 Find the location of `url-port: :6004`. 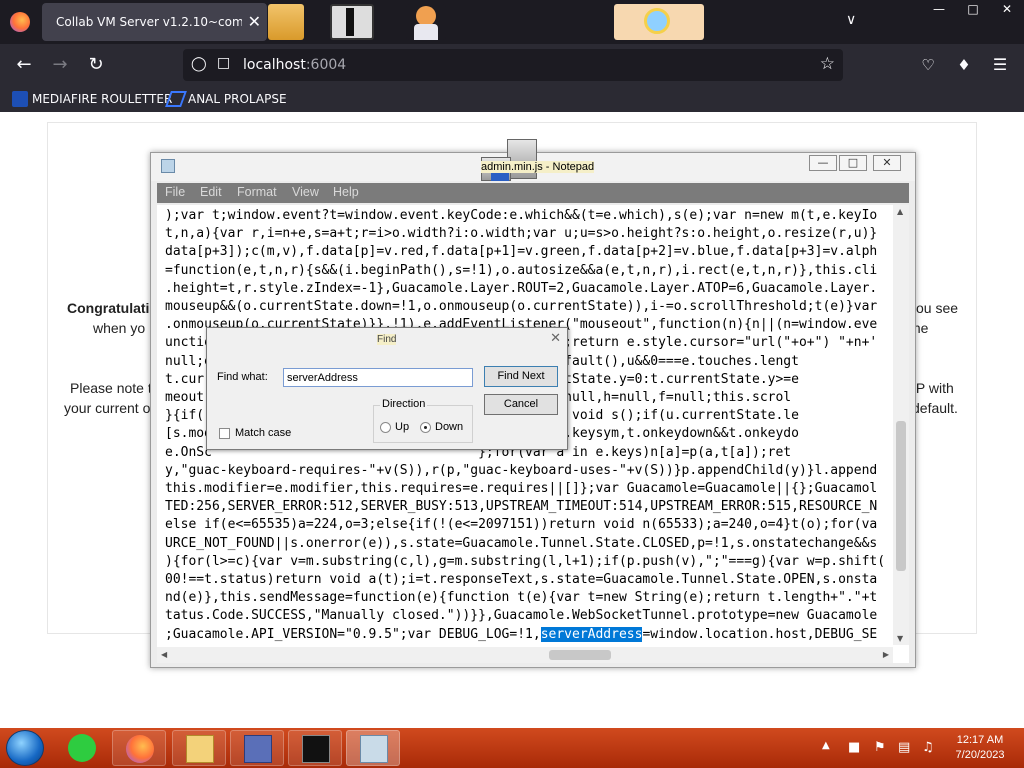

url-port: :6004 is located at coordinates (326, 65).